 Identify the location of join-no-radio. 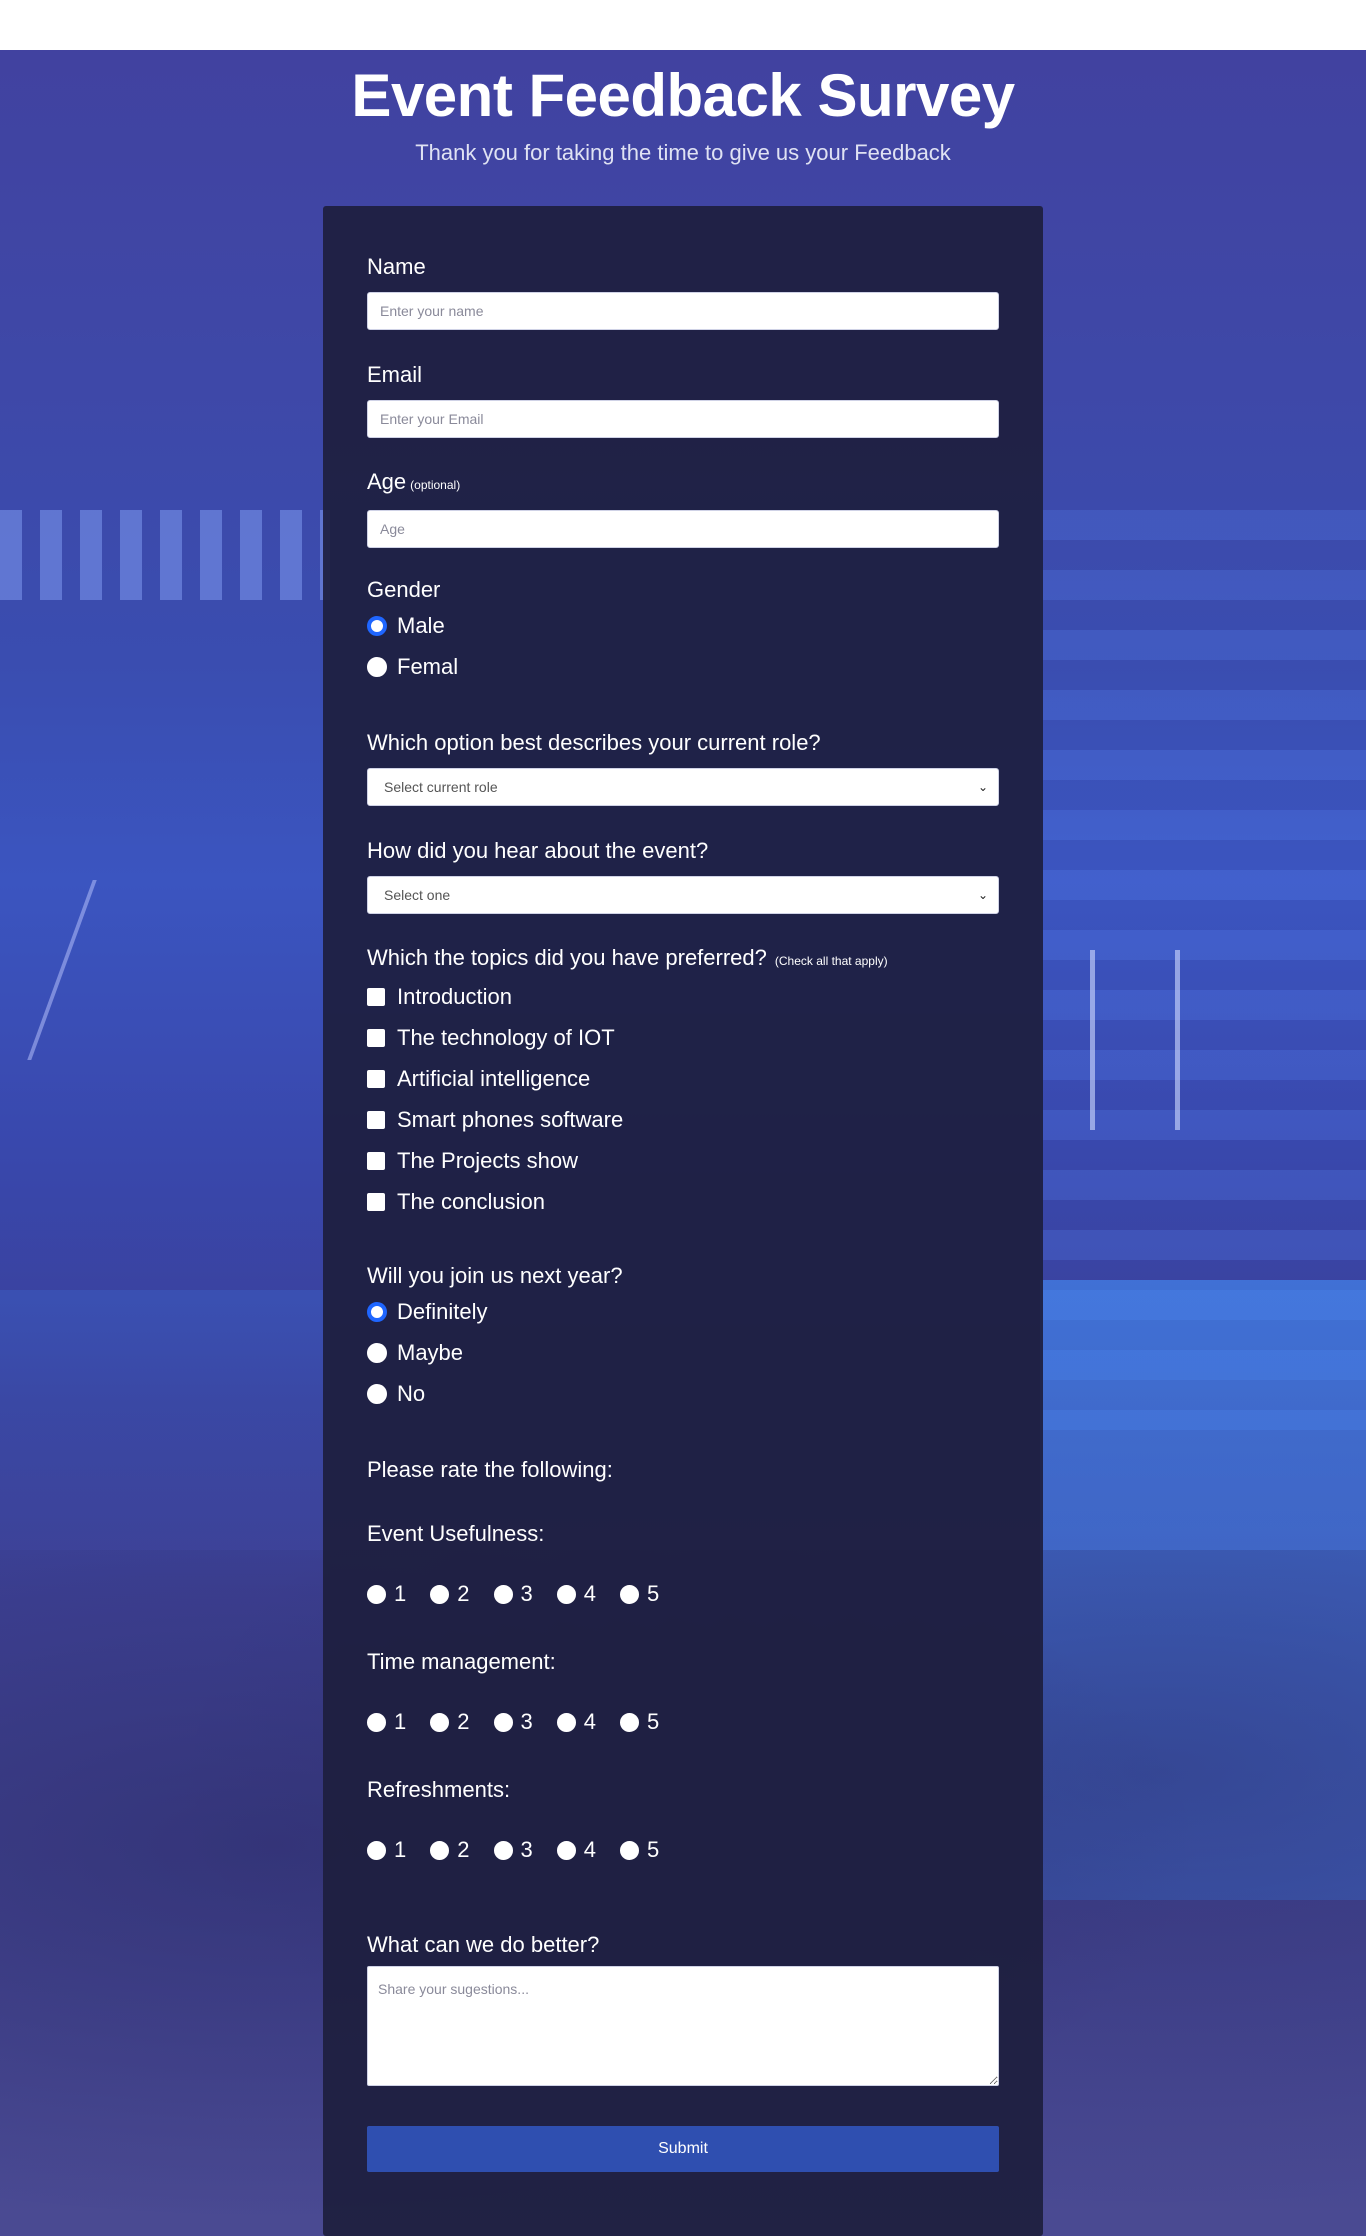
(377, 1393).